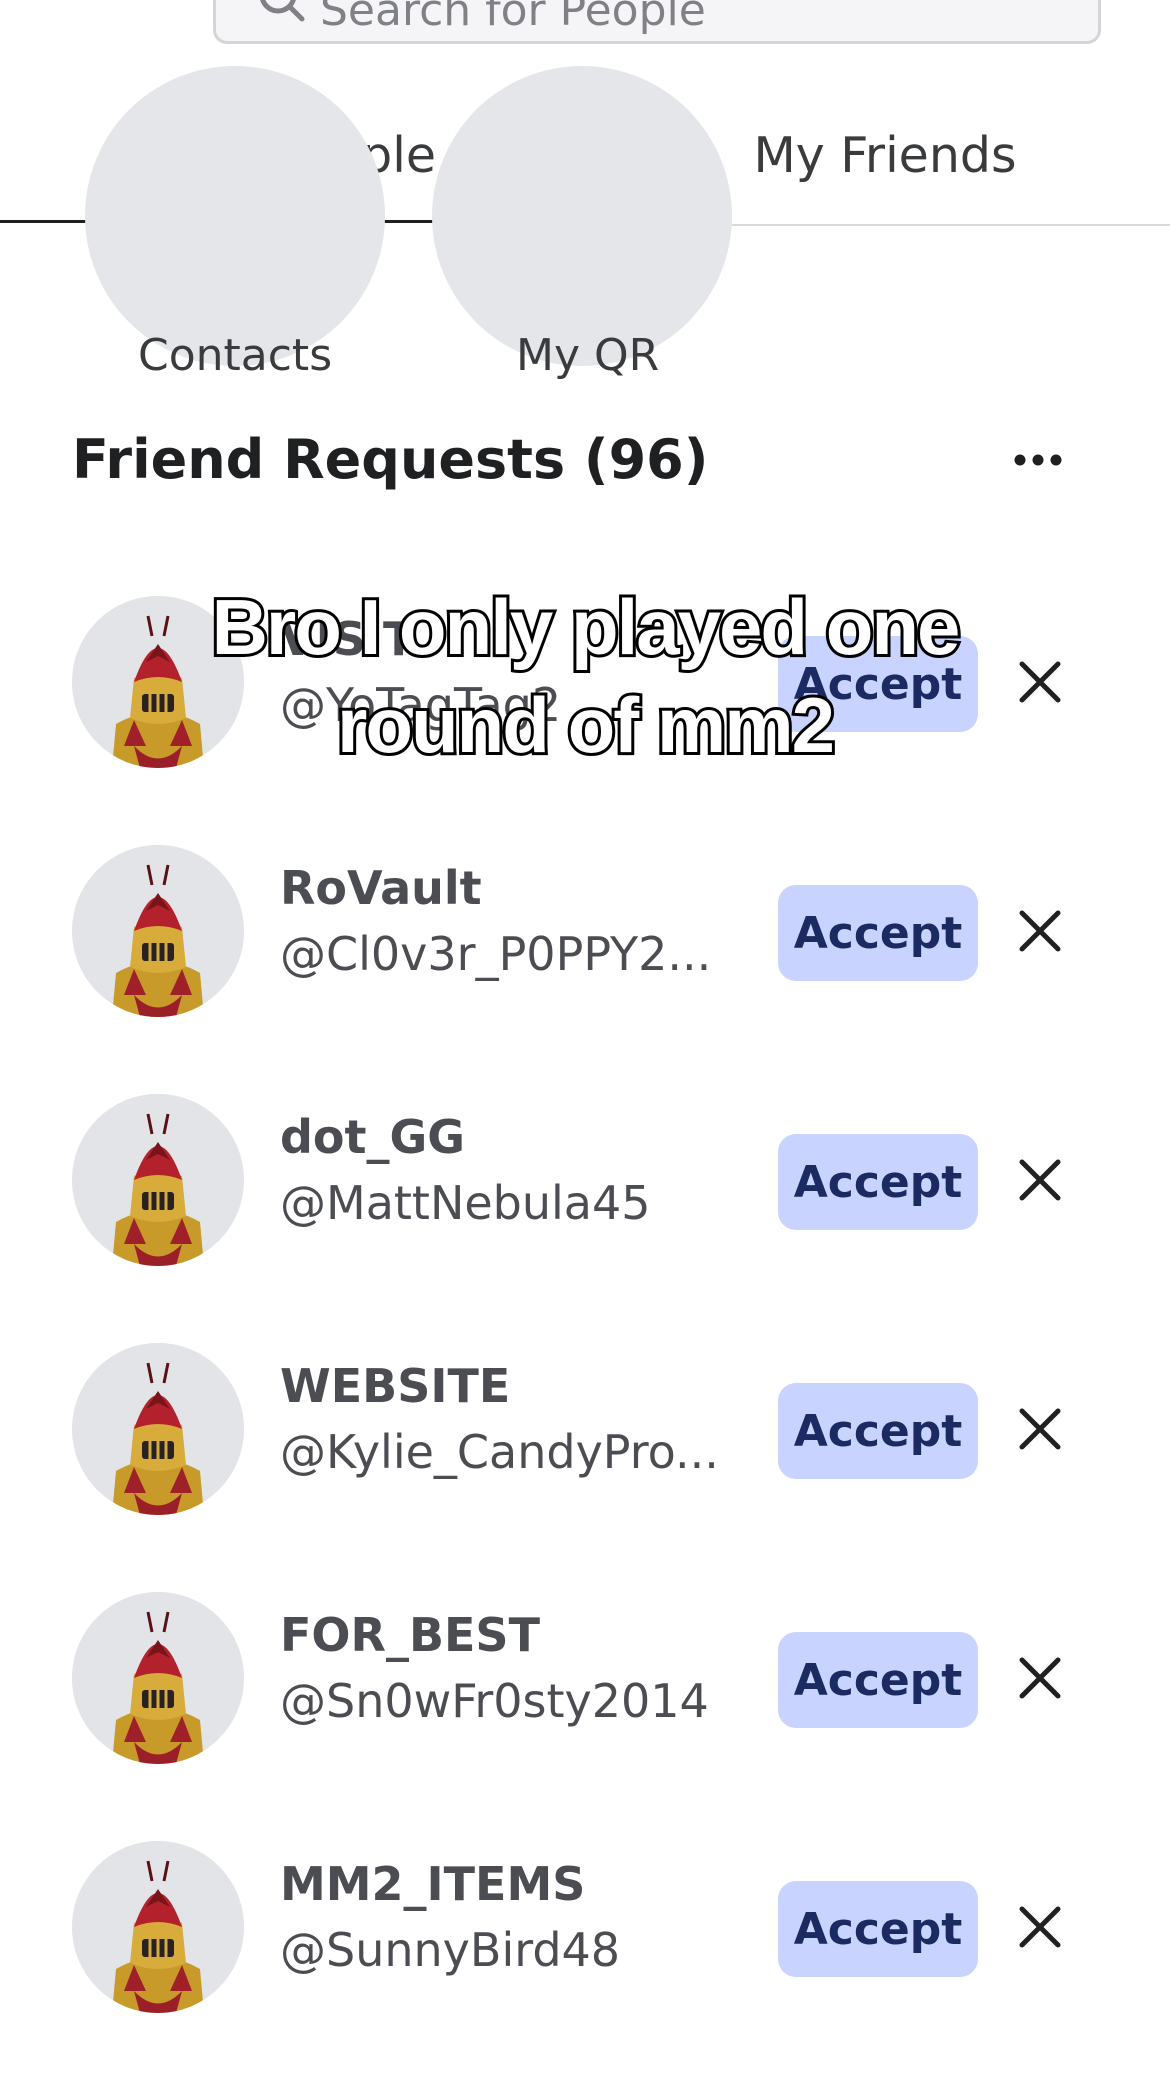 This screenshot has height=2080, width=1170. What do you see at coordinates (372, 1137) in the screenshot?
I see `display-name: dot_GG` at bounding box center [372, 1137].